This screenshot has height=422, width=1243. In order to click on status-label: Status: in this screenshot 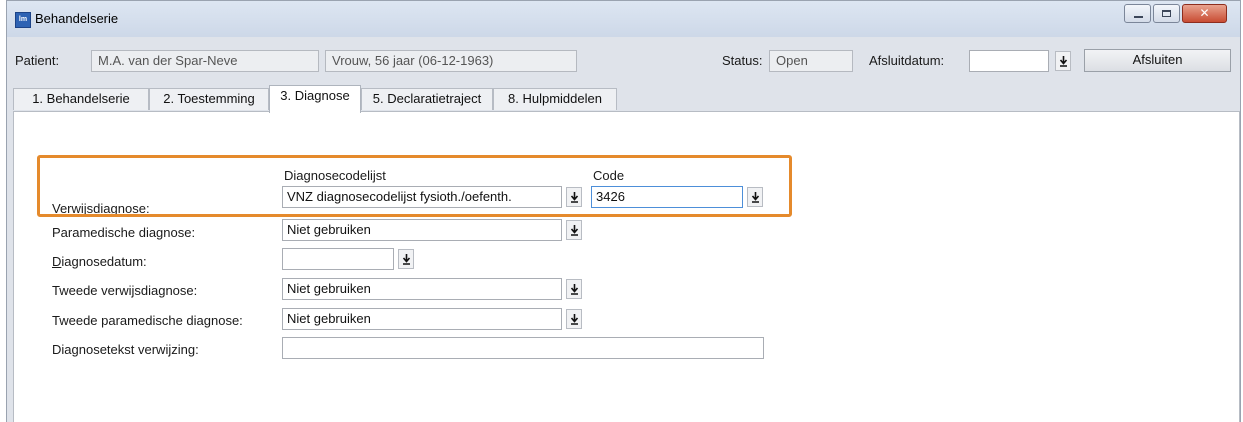, I will do `click(742, 60)`.